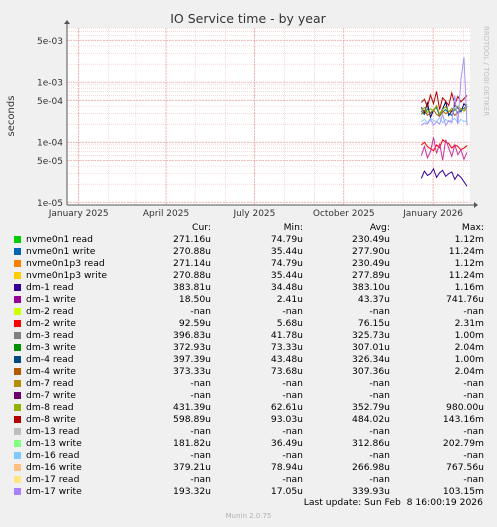 The height and width of the screenshot is (527, 497). I want to click on legend-max: 2.04m, so click(469, 347).